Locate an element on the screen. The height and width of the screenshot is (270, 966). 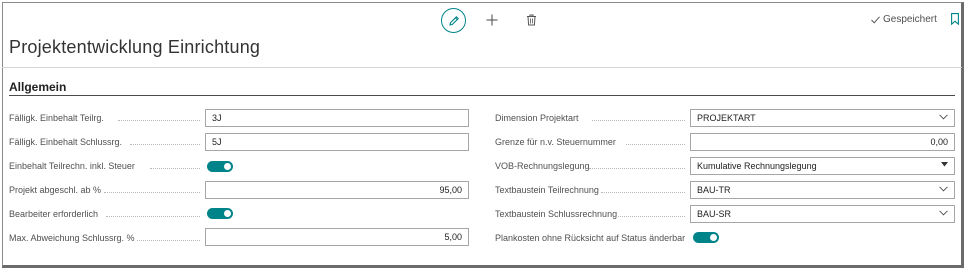
save-status: Gespeichert is located at coordinates (904, 19).